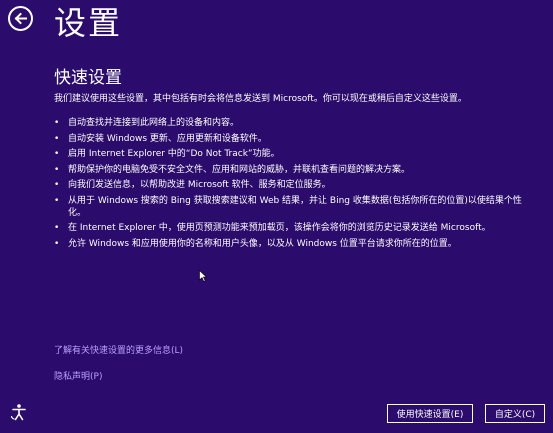  I want to click on back-button, so click(20, 18).